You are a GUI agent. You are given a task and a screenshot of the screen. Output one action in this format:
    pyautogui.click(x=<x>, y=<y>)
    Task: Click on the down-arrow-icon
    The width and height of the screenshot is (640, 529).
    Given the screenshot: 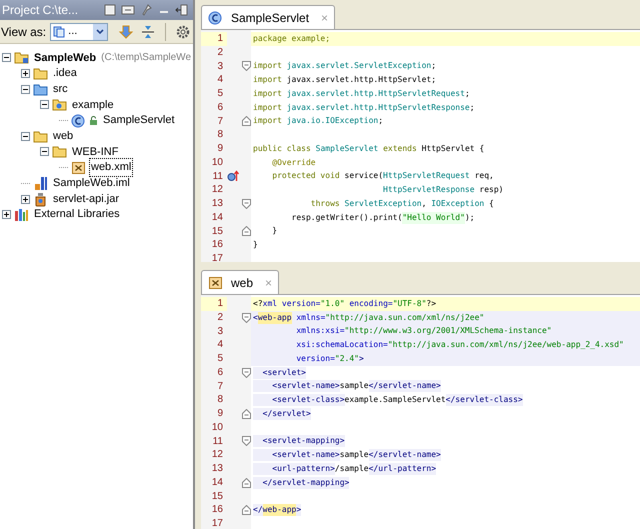 What is the action you would take?
    pyautogui.click(x=126, y=32)
    